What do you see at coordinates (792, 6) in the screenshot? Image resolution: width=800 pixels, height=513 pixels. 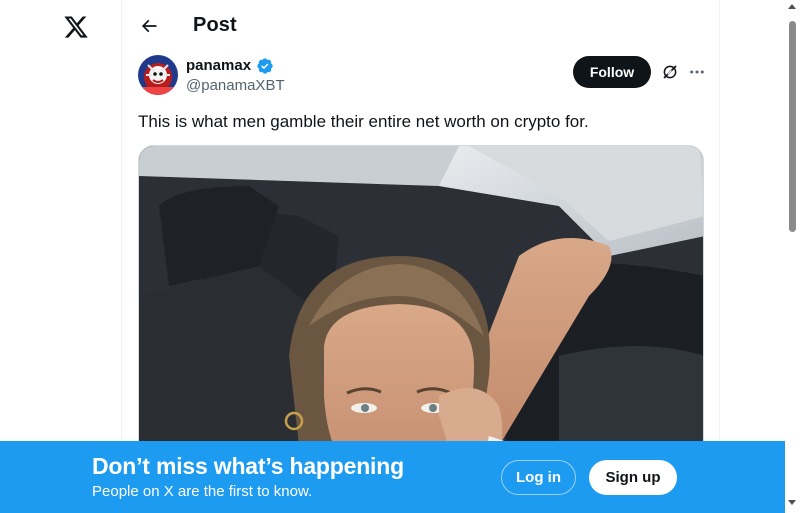 I see `scroll-up-arrow-icon` at bounding box center [792, 6].